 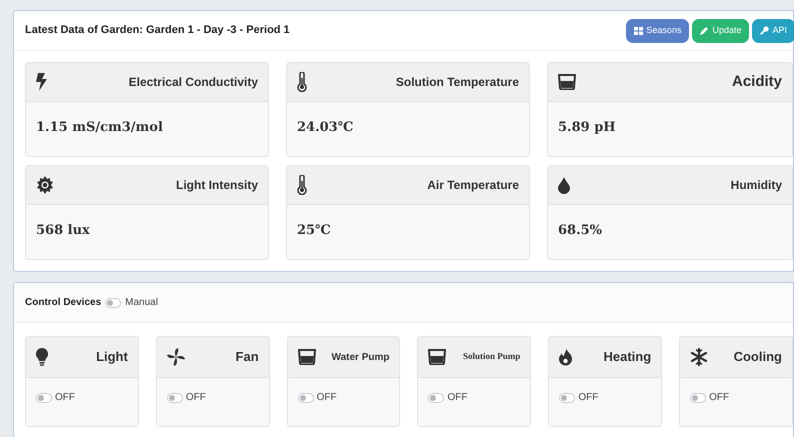 I want to click on lightbulb-icon, so click(x=42, y=357).